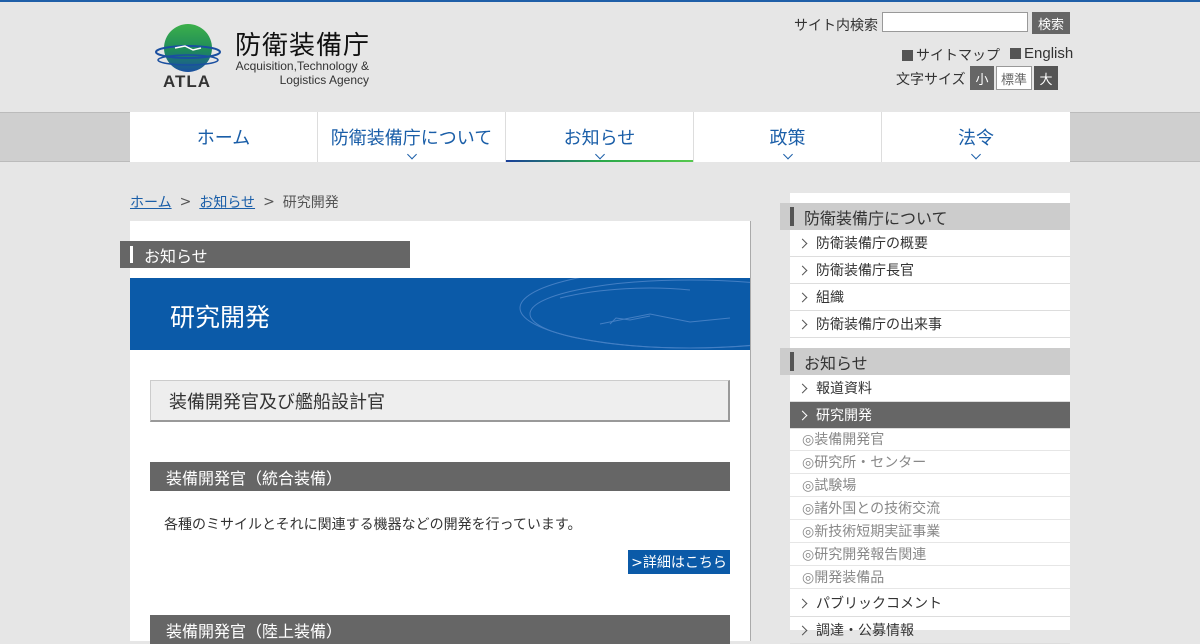  What do you see at coordinates (930, 577) in the screenshot?
I see `sidebar-subitem: ◎開発装備品` at bounding box center [930, 577].